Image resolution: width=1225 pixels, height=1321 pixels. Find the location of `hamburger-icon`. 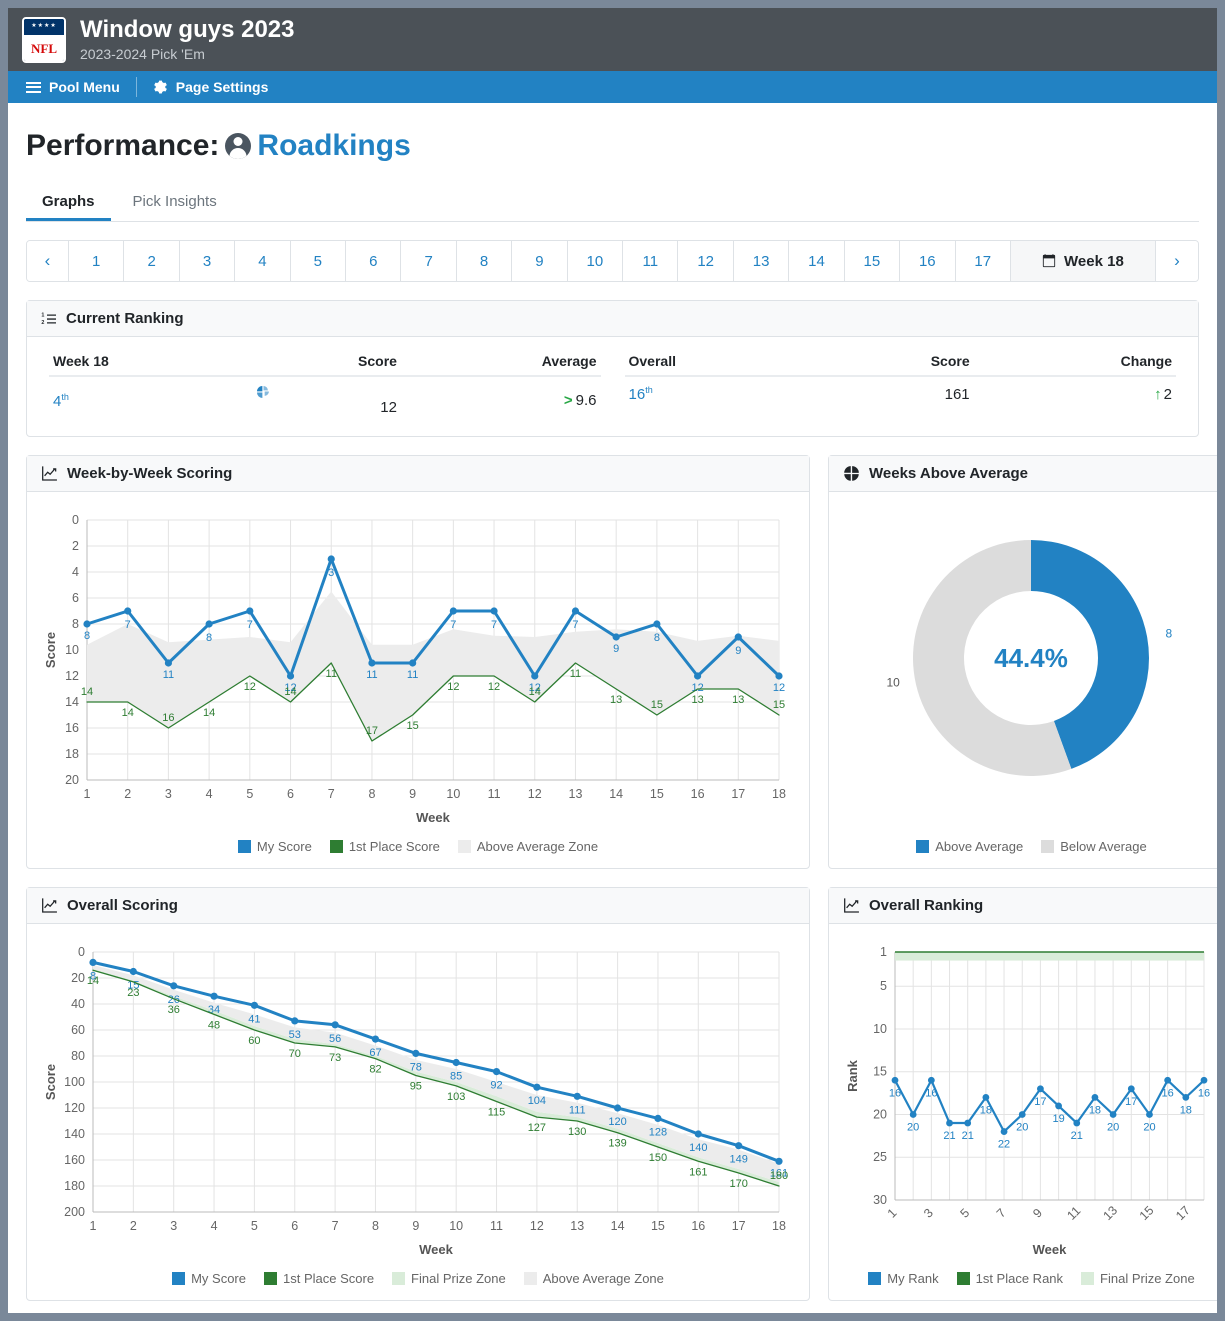

hamburger-icon is located at coordinates (33, 87).